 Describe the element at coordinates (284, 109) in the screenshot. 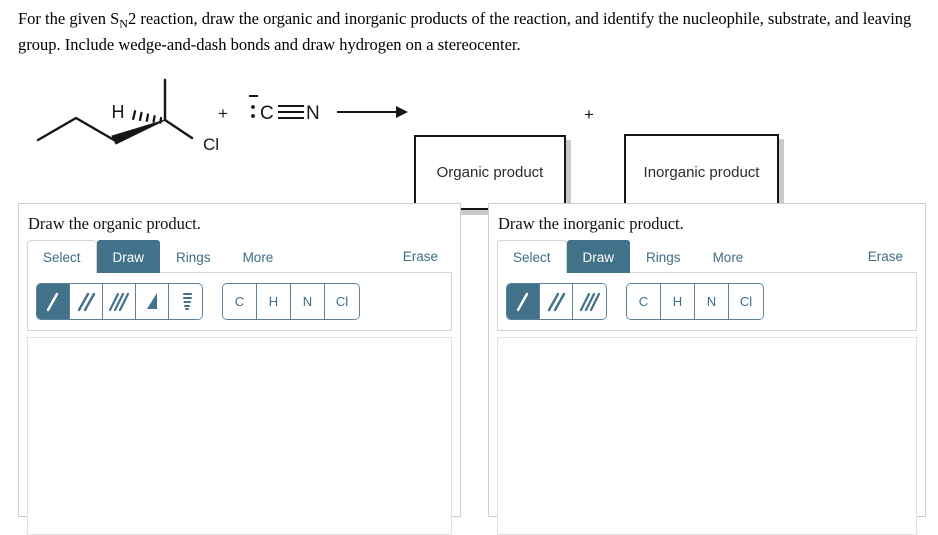

I see `cyanide-ion: C N` at that location.